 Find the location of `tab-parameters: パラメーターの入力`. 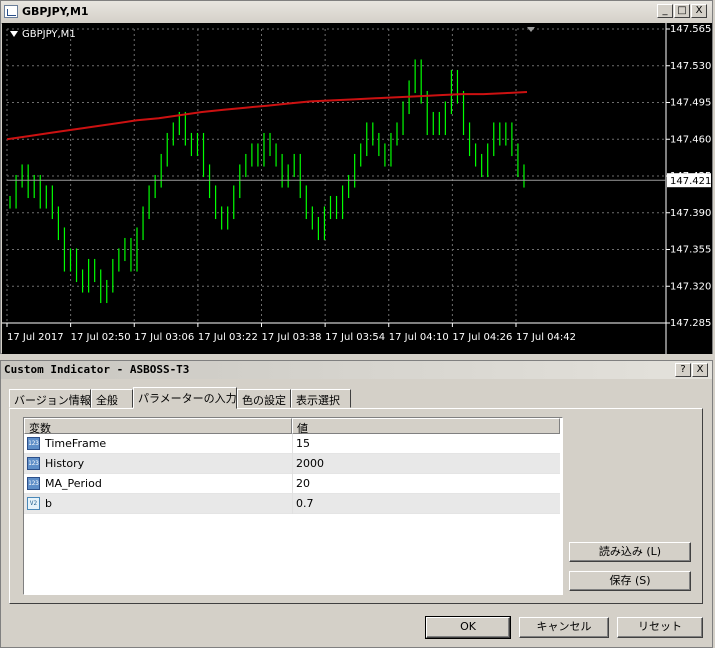

tab-parameters: パラメーターの入力 is located at coordinates (185, 398).